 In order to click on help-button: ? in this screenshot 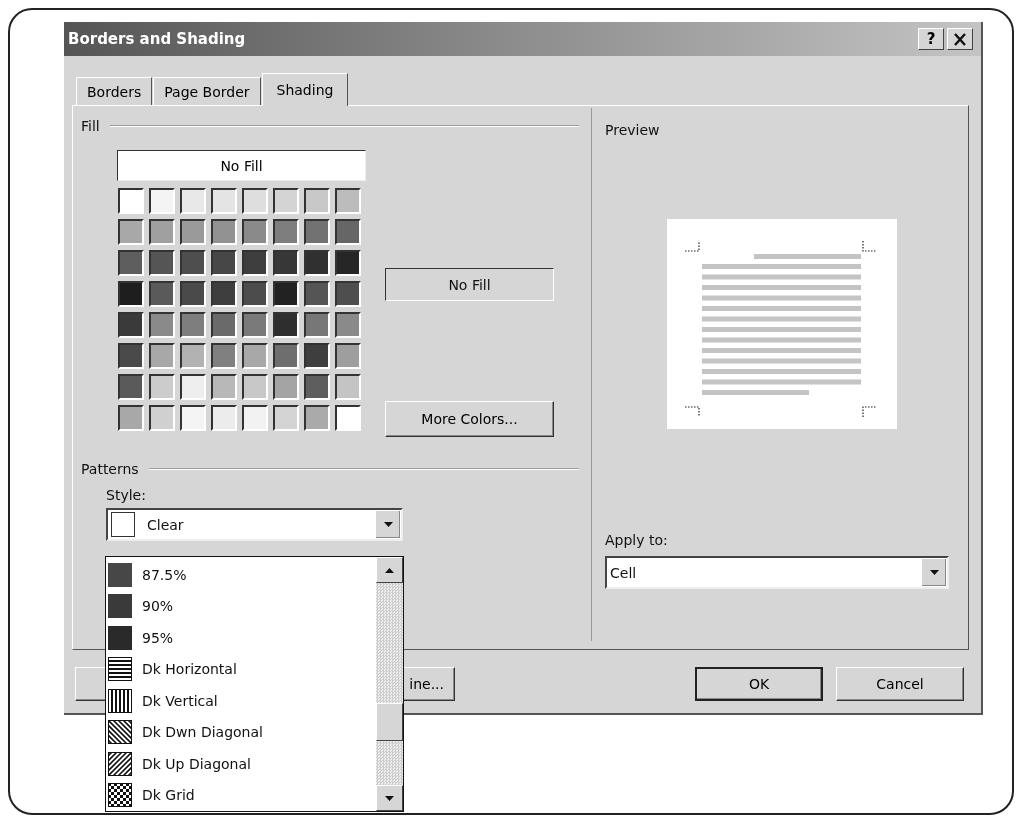, I will do `click(931, 39)`.